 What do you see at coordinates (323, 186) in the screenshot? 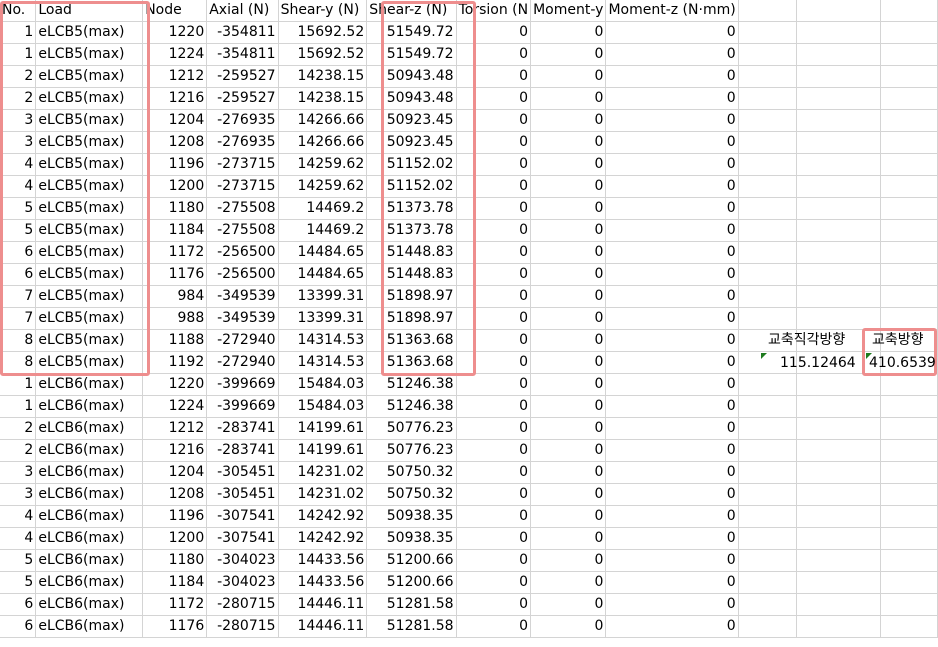
I see `cell-shear-y: 14259.62` at bounding box center [323, 186].